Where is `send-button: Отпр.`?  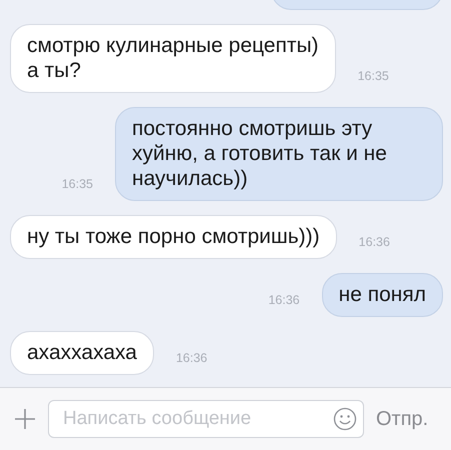 send-button: Отпр. is located at coordinates (402, 419).